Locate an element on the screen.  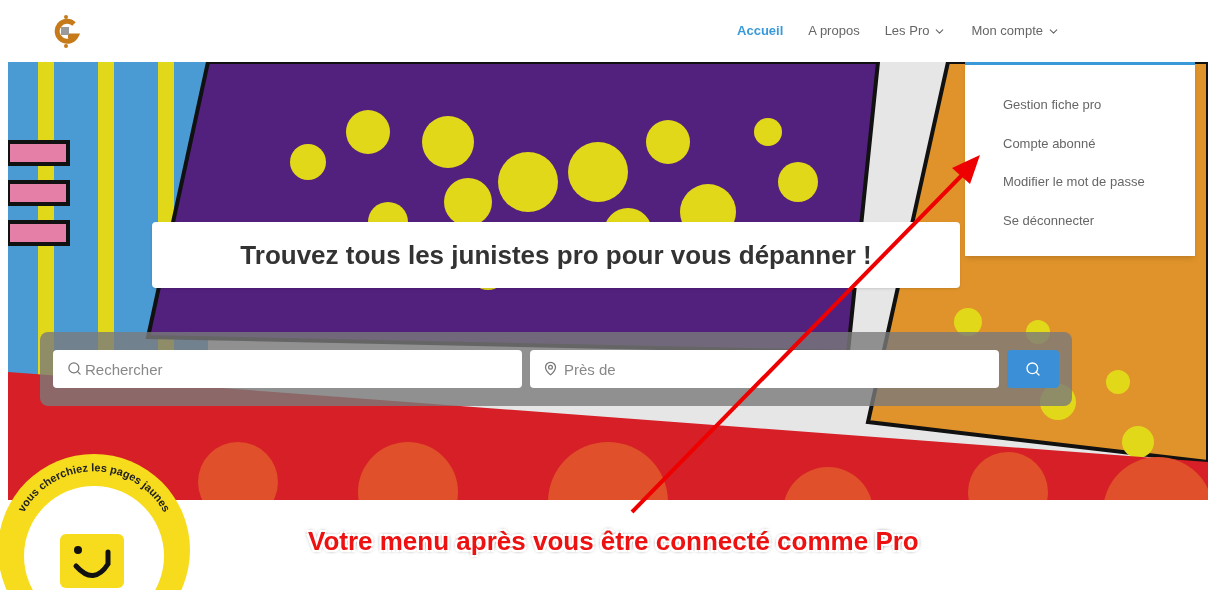
logo-icon is located at coordinates (66, 31).